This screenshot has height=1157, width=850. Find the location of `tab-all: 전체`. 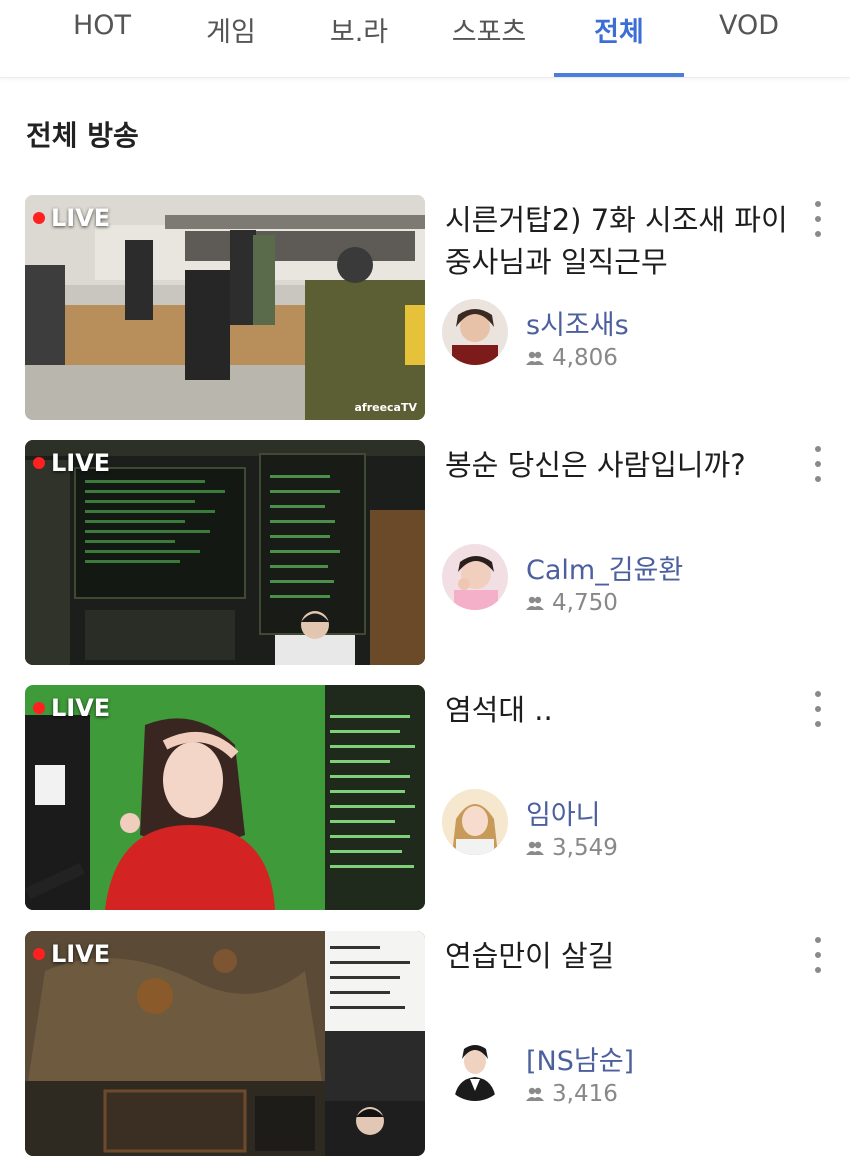

tab-all: 전체 is located at coordinates (619, 39).